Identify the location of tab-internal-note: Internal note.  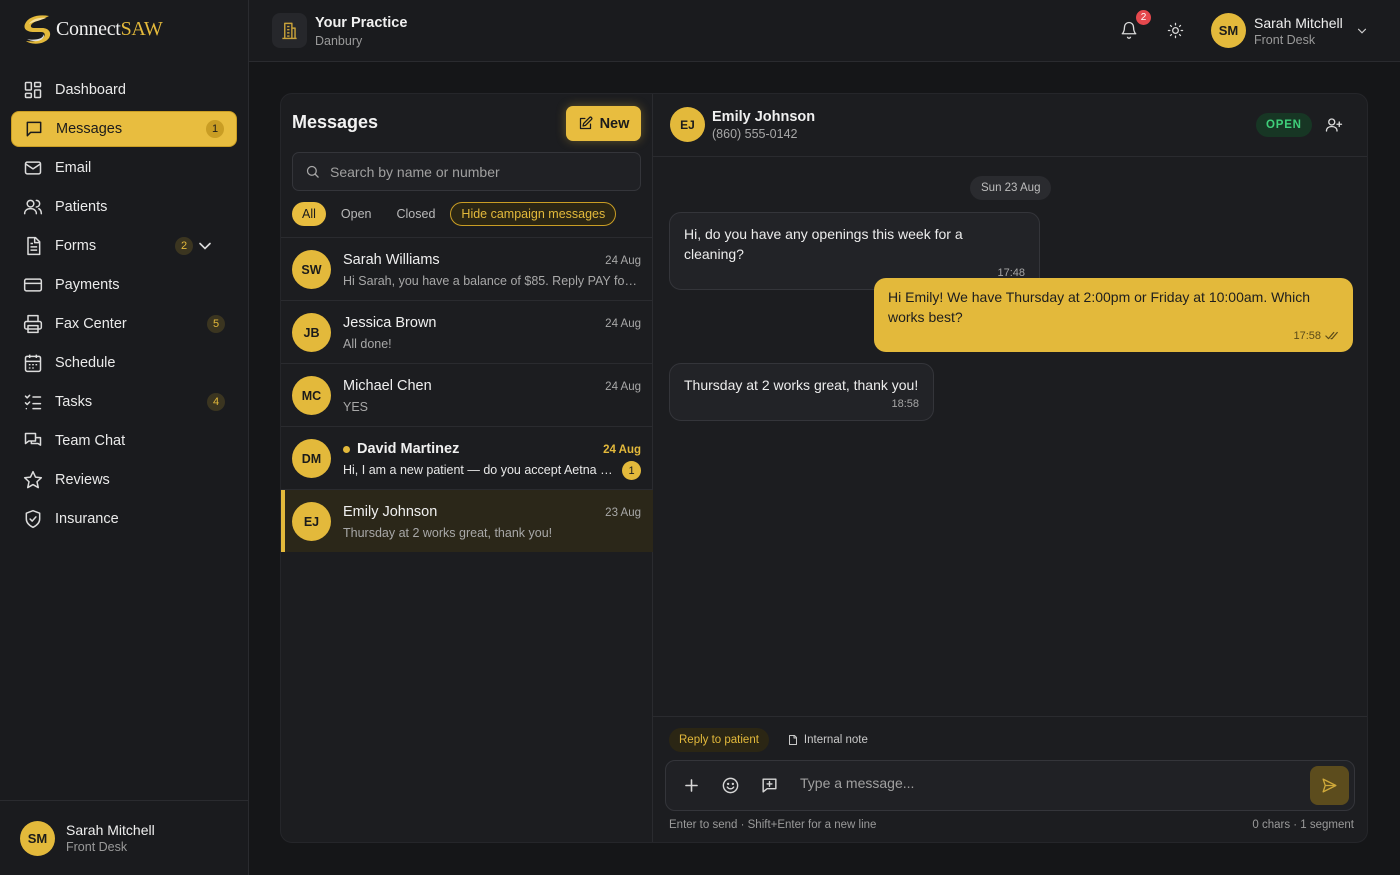
(827, 740).